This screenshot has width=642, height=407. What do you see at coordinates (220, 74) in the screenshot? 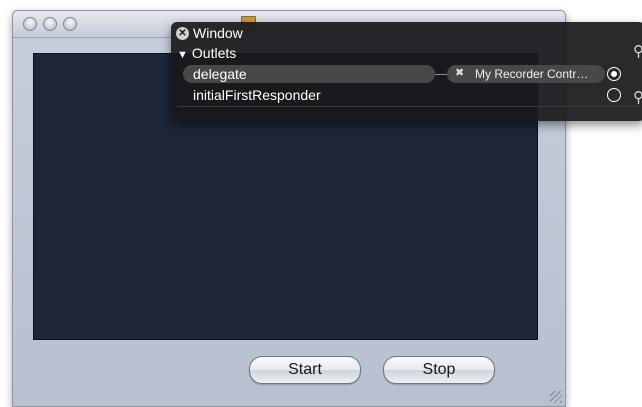
I see `outlet-name: delegate` at bounding box center [220, 74].